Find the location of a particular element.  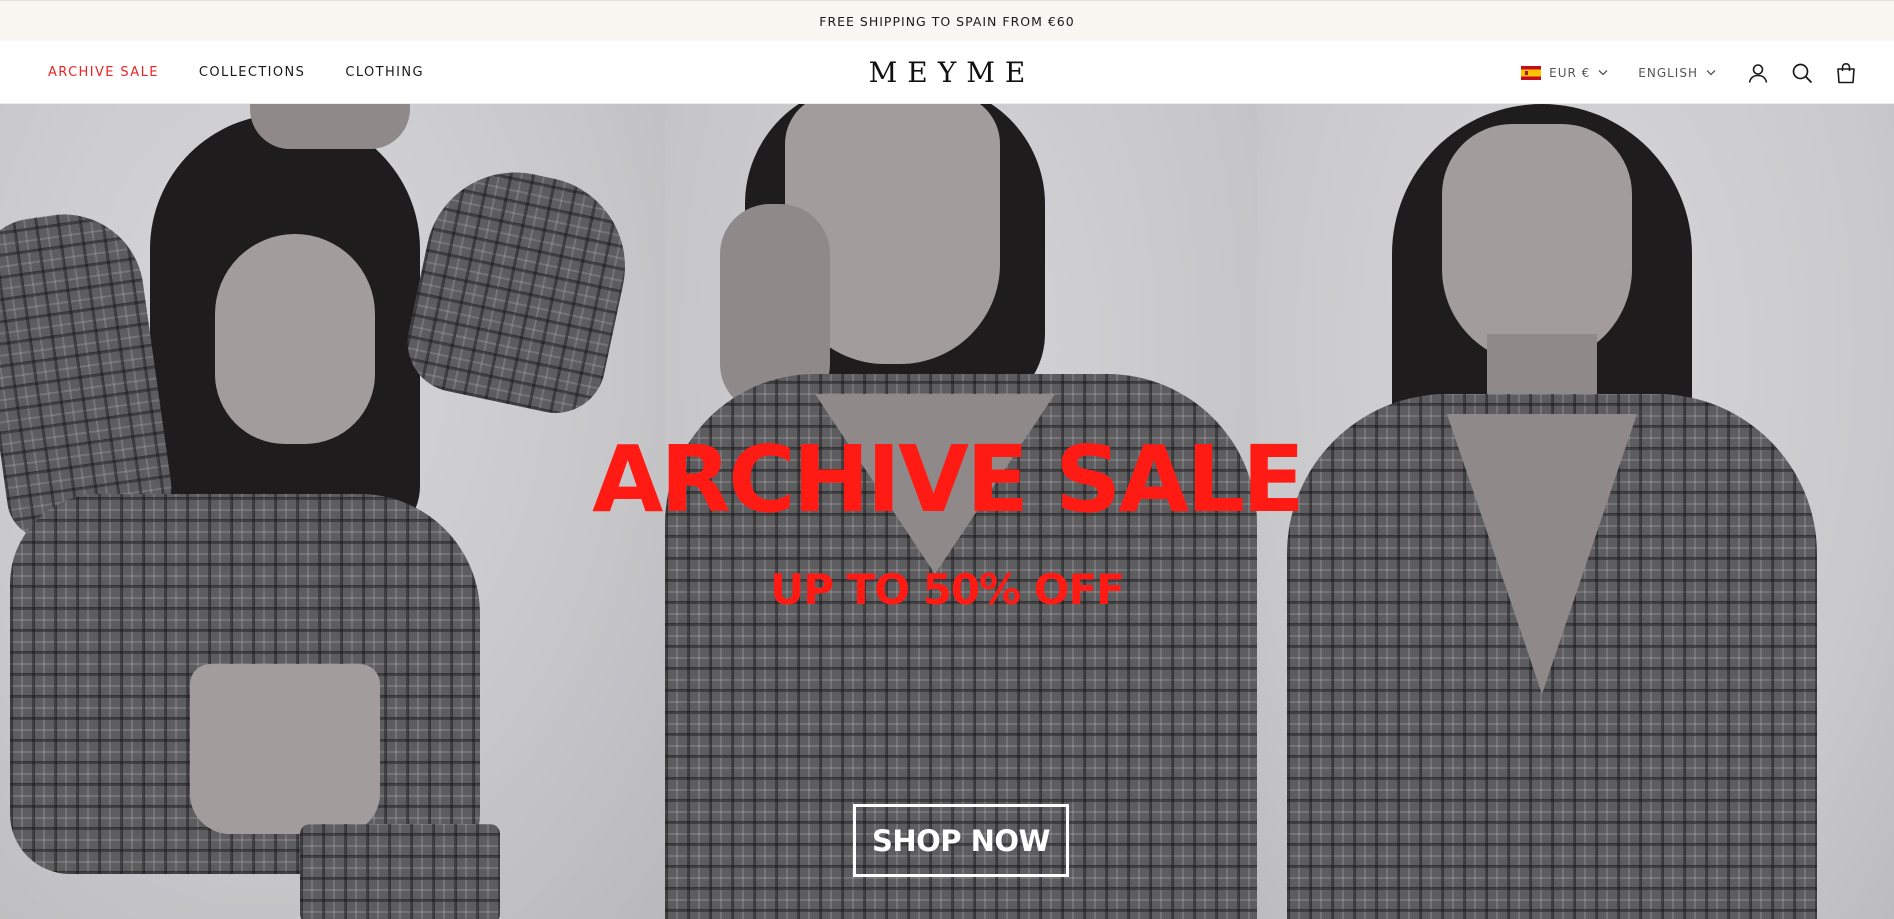

header-actions: EUR € ENGLISH is located at coordinates (1689, 72).